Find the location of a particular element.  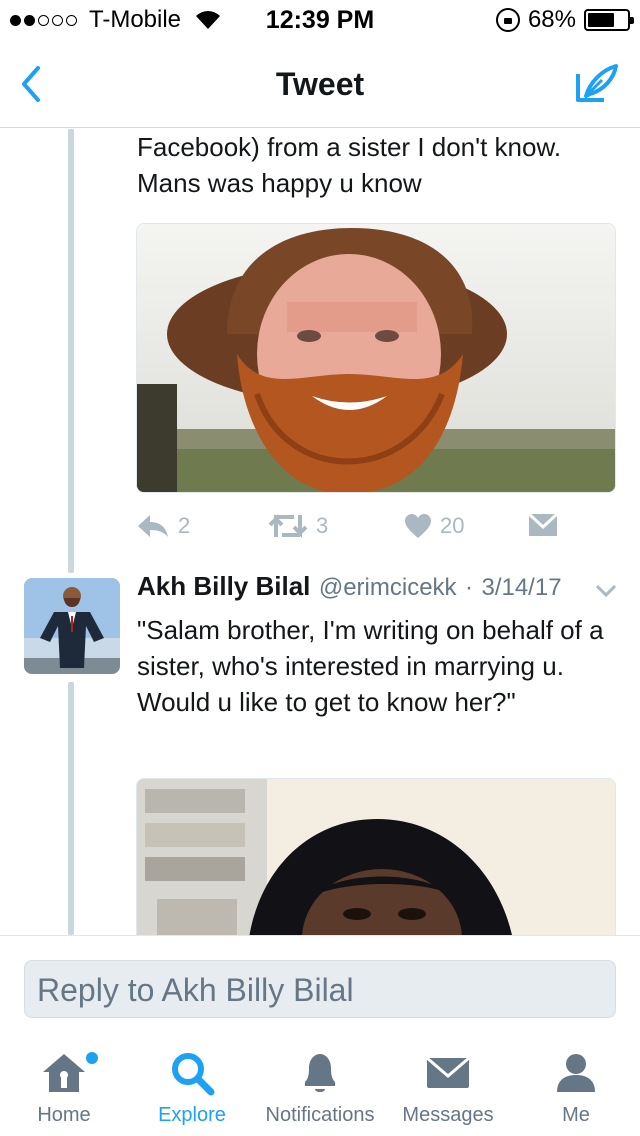

home-icon is located at coordinates (64, 1073).